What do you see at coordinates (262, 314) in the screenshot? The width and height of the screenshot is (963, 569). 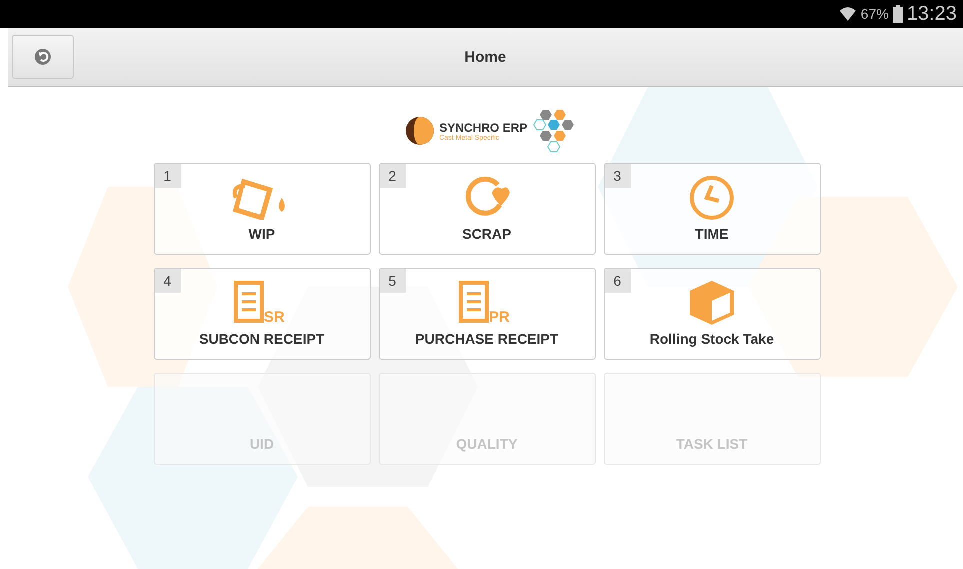 I see `menu-tile: 4 SR SUBCON RECEIPT` at bounding box center [262, 314].